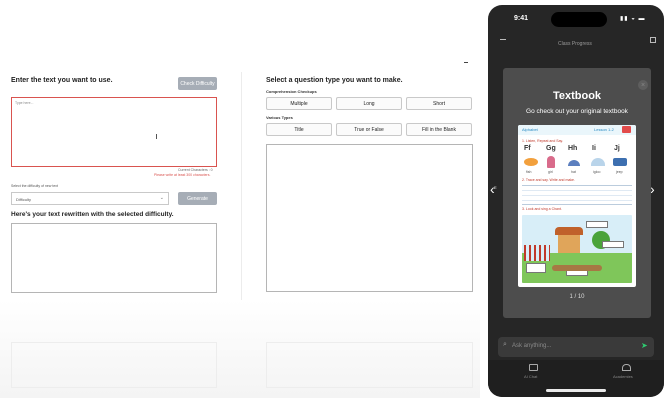 The image size is (666, 398). I want to click on word-fish: fish, so click(529, 172).